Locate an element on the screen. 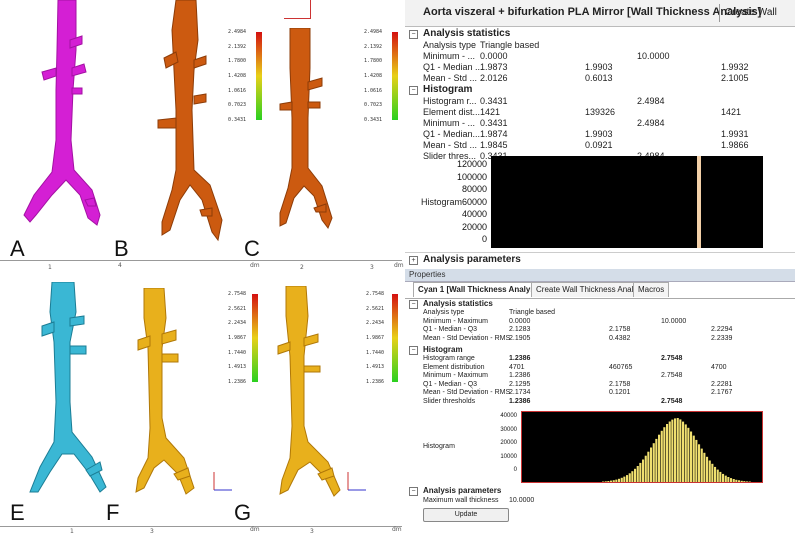 The image size is (795, 535). histogram-chart is located at coordinates (627, 202).